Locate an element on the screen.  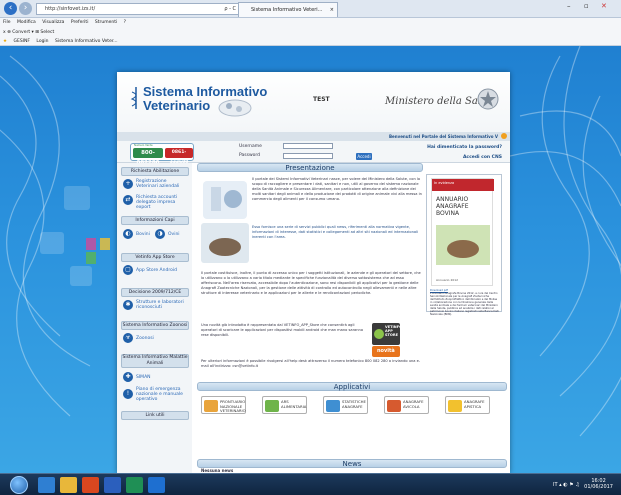
maximize-icon: ▫ is located at coordinates (586, 6).